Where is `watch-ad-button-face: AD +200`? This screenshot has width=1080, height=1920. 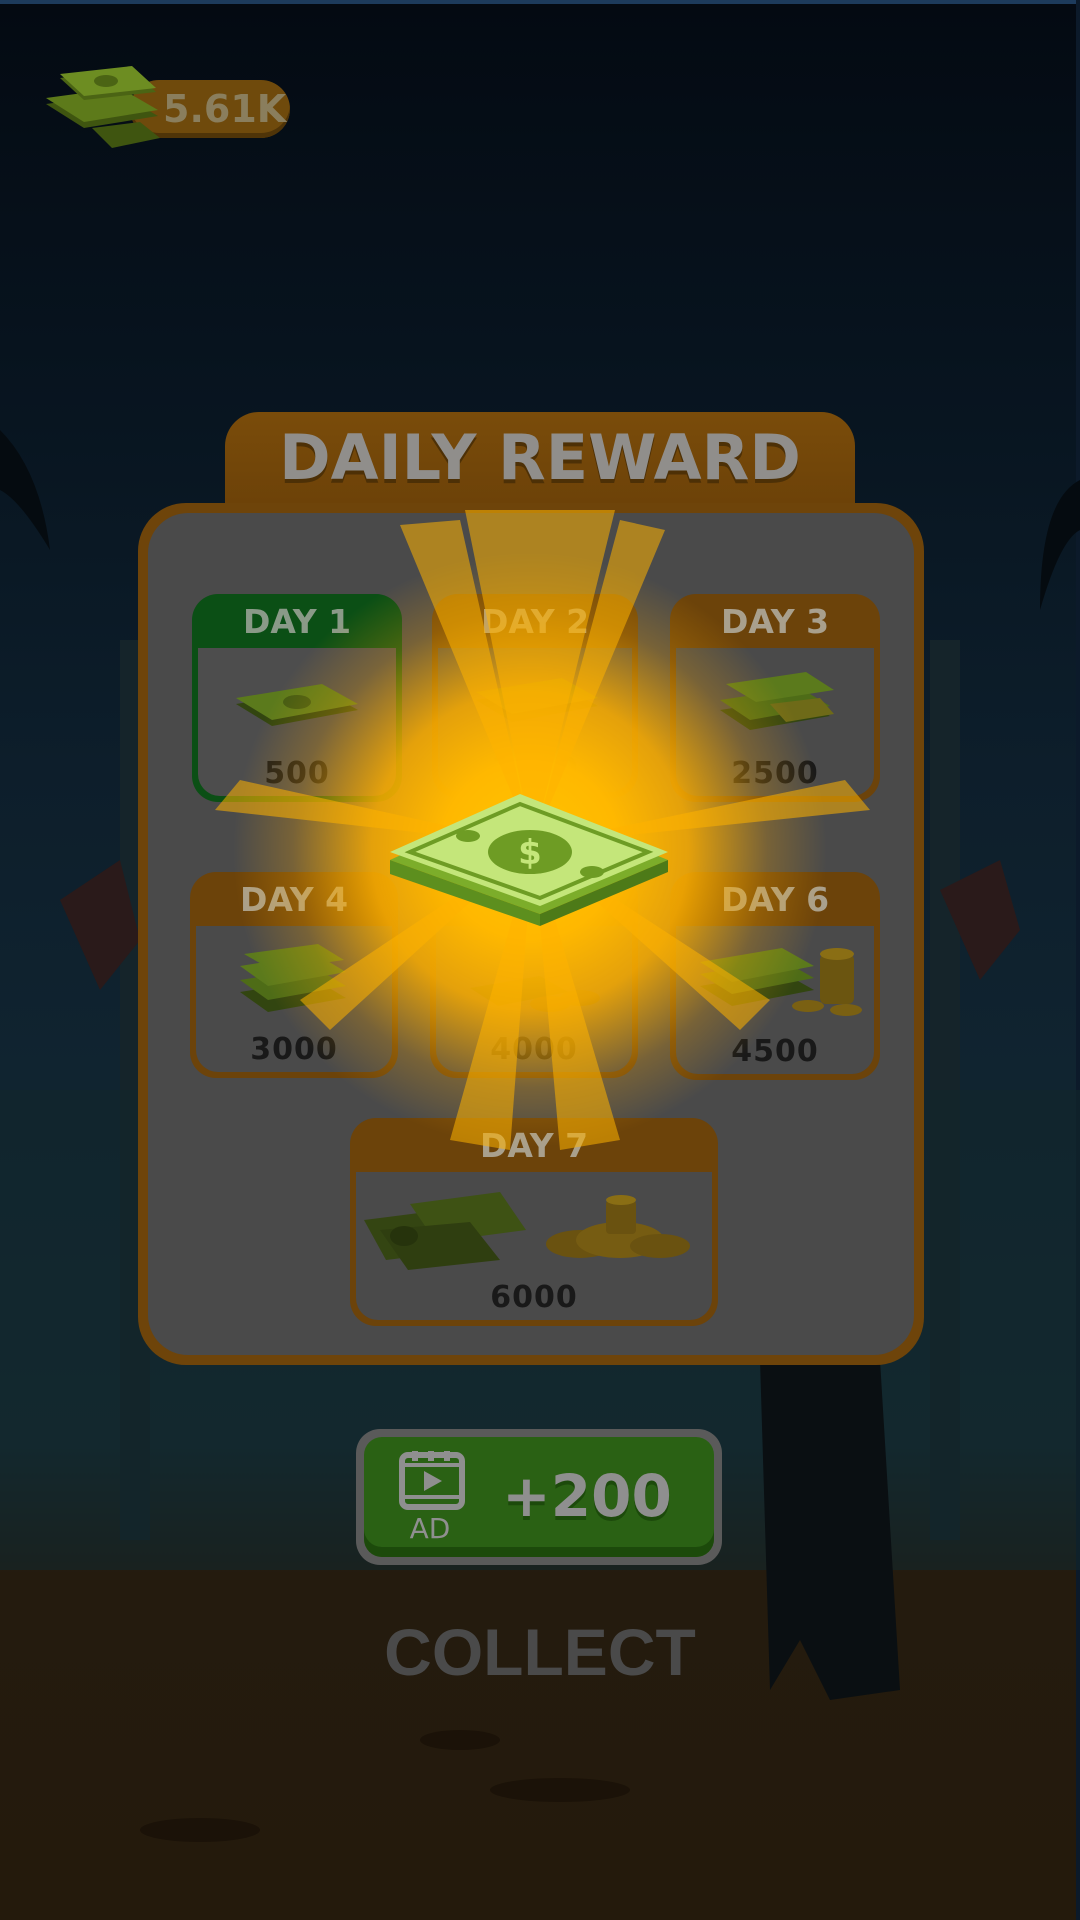
watch-ad-button-face: AD +200 is located at coordinates (539, 1497).